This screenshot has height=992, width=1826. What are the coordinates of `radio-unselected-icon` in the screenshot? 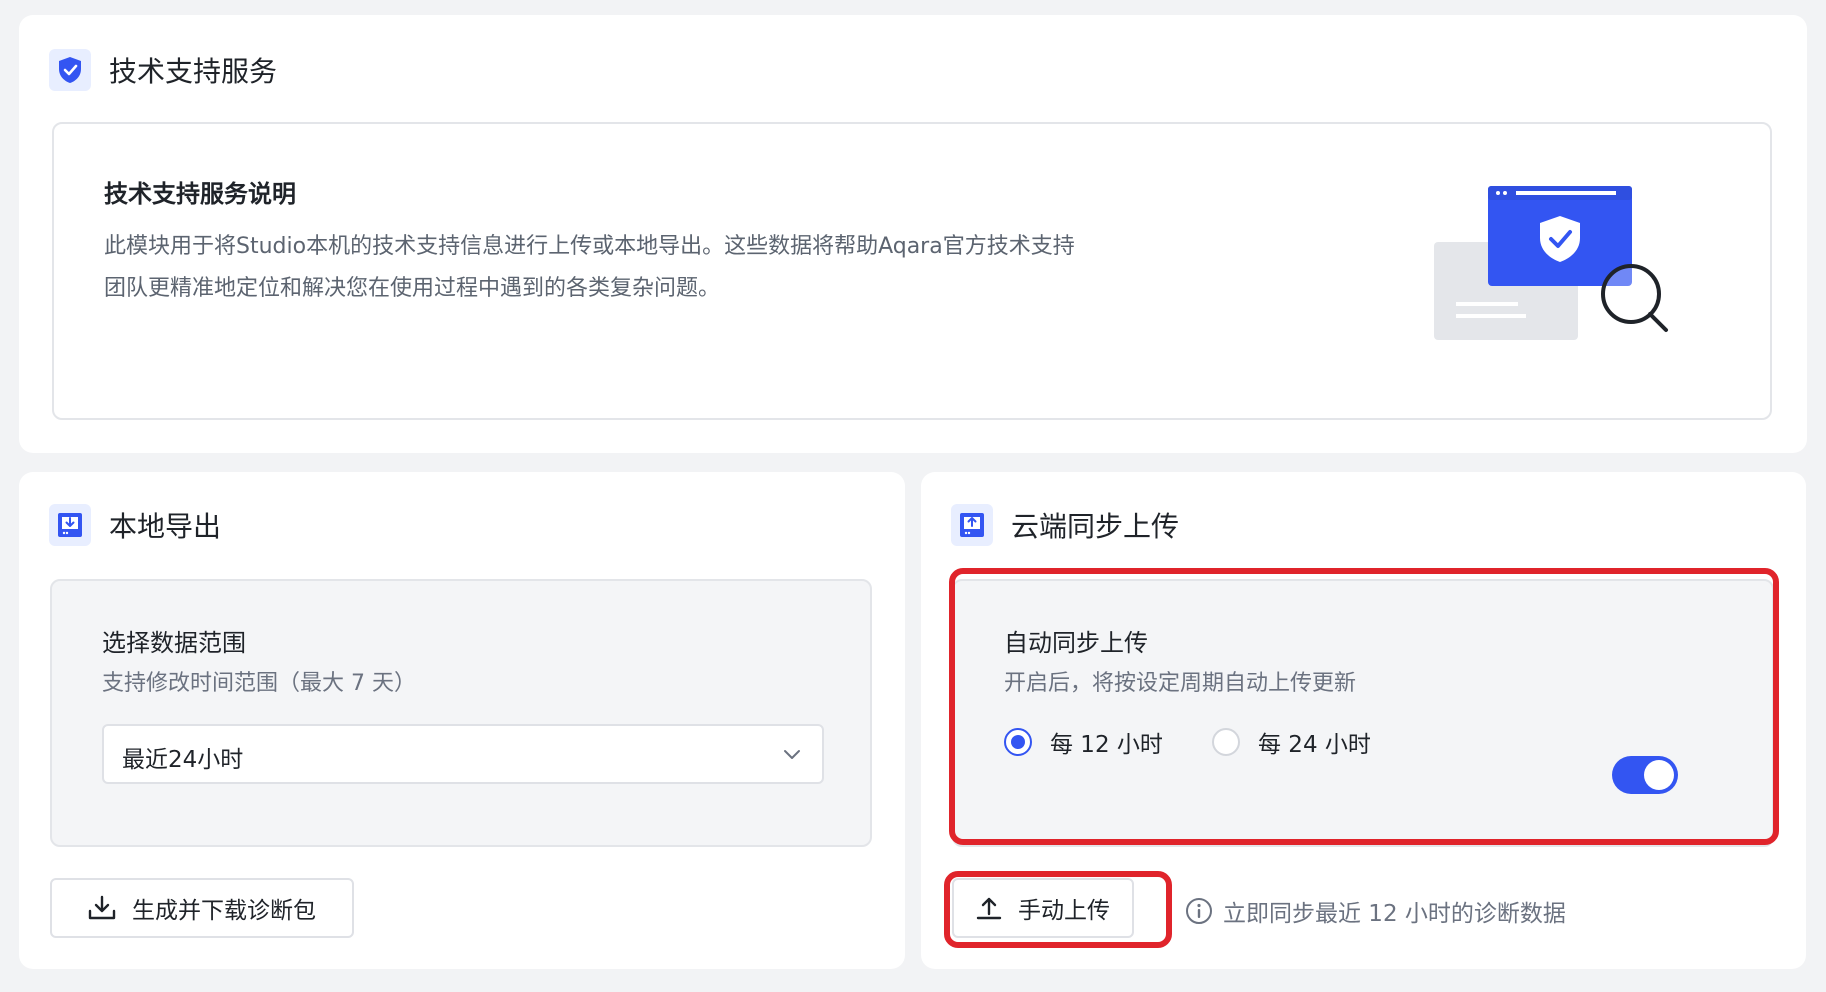 It's located at (1226, 742).